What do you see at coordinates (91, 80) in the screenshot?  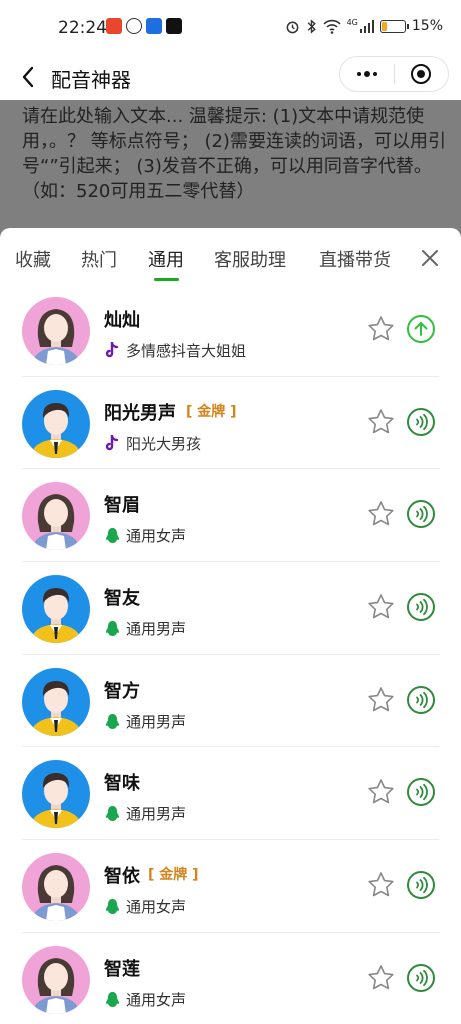 I see `page-title: 配音神器` at bounding box center [91, 80].